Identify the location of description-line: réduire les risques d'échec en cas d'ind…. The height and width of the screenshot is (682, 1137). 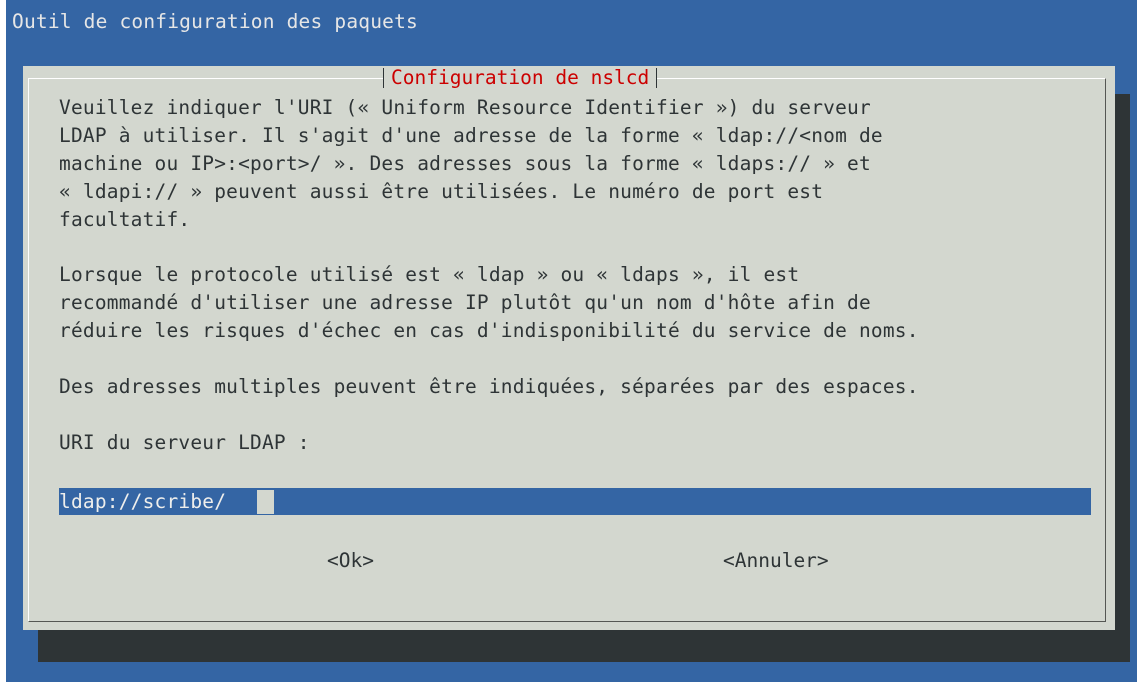
(489, 330).